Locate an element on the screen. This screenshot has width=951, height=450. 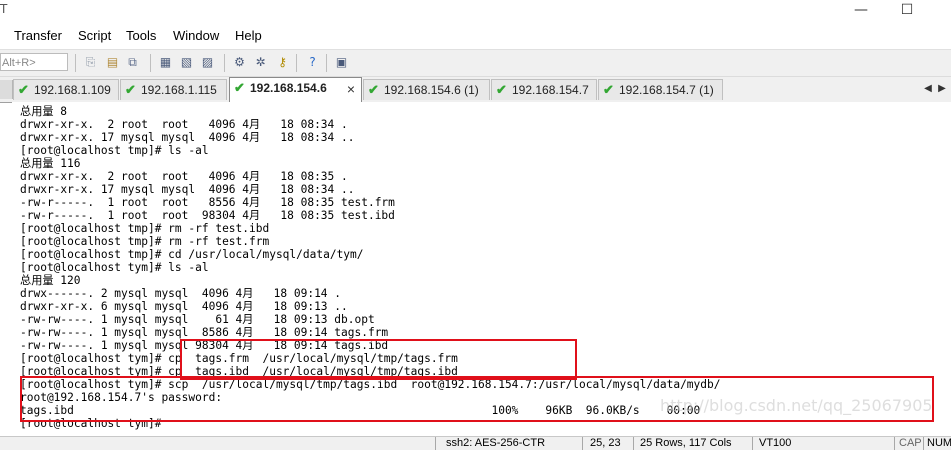
menu-tools: Tools is located at coordinates (141, 35).